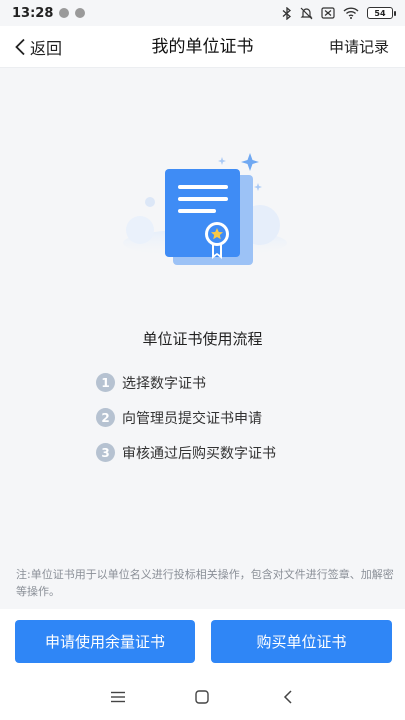 This screenshot has width=405, height=720. I want to click on battery-icon: 54, so click(381, 13).